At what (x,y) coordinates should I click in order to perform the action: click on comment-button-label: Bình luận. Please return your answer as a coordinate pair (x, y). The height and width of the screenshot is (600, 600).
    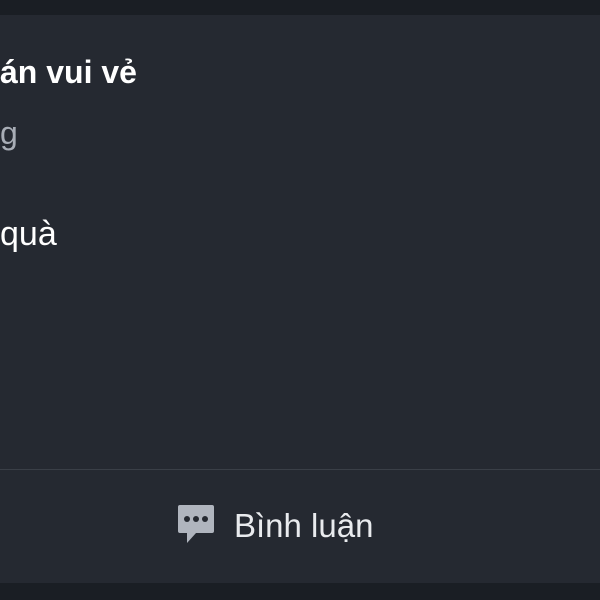
    Looking at the image, I should click on (304, 525).